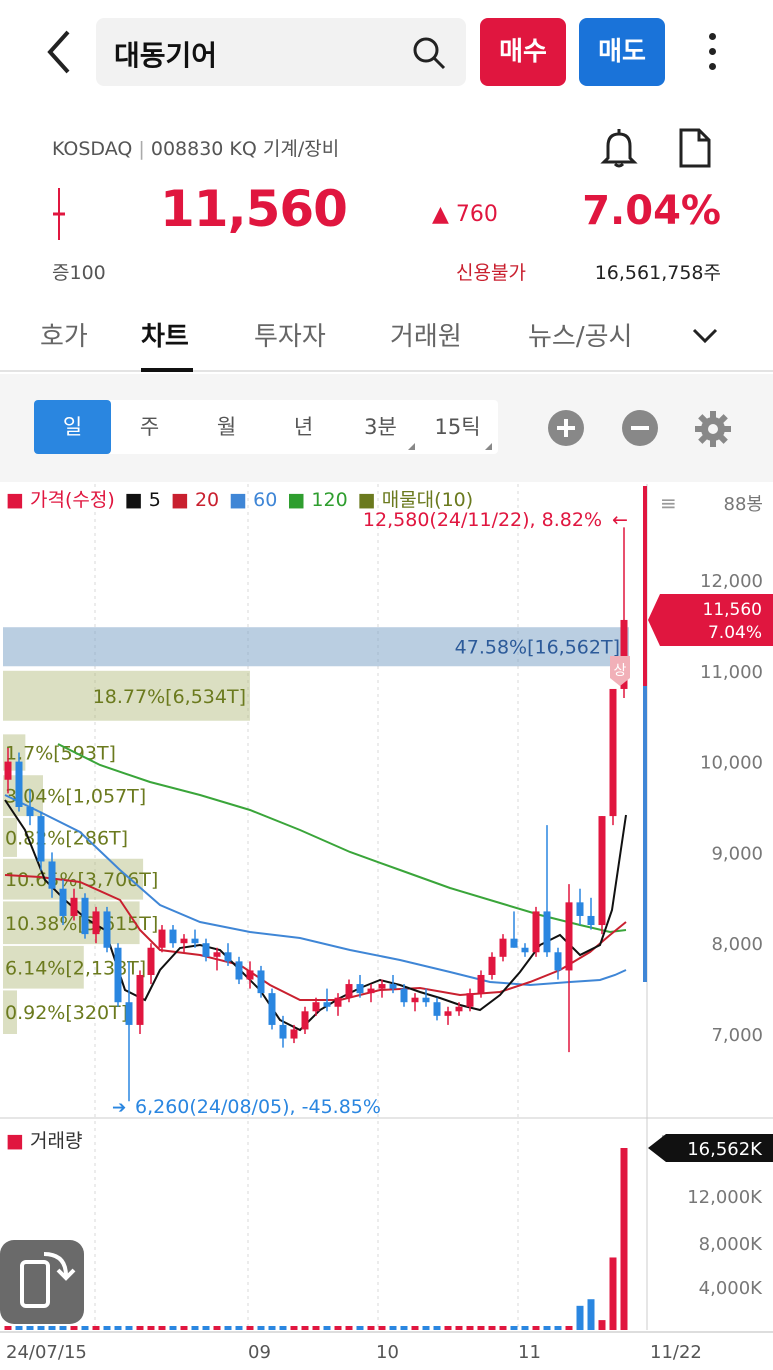 Image resolution: width=773 pixels, height=1370 pixels. What do you see at coordinates (580, 334) in the screenshot?
I see `tab-news: 뉴스/공시` at bounding box center [580, 334].